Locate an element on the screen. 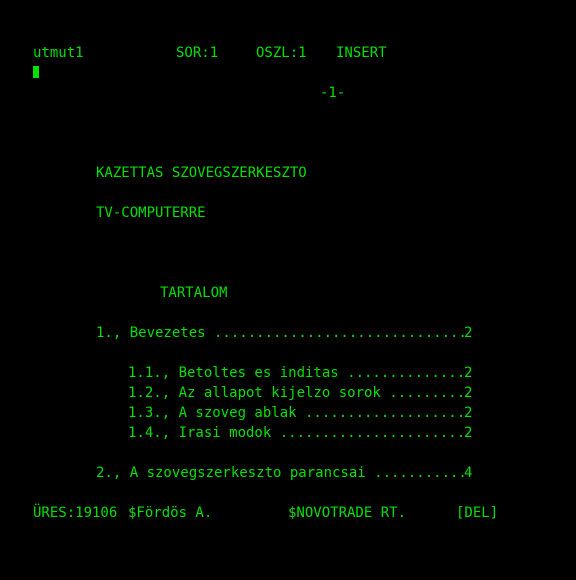  free-memory-indicator: ÜRES:19106 is located at coordinates (75, 513).